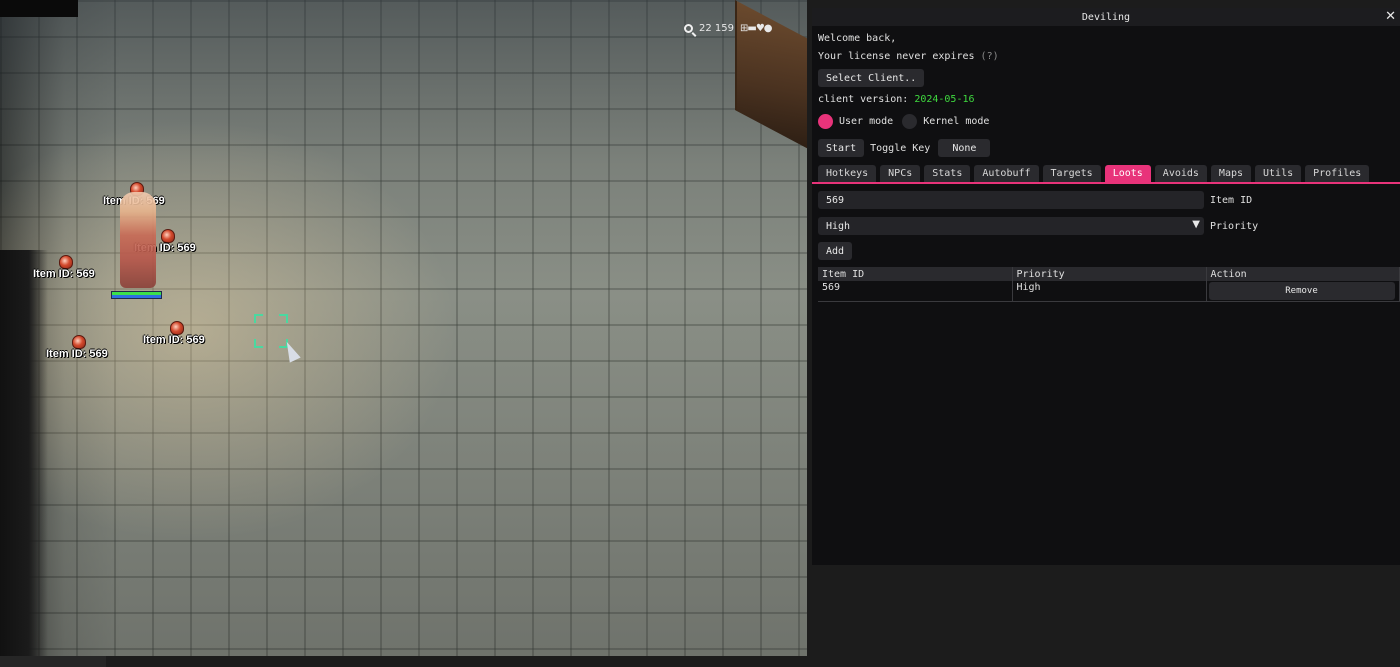 This screenshot has height=667, width=1400. Describe the element at coordinates (1337, 173) in the screenshot. I see `tab-profiles: Profiles` at that location.